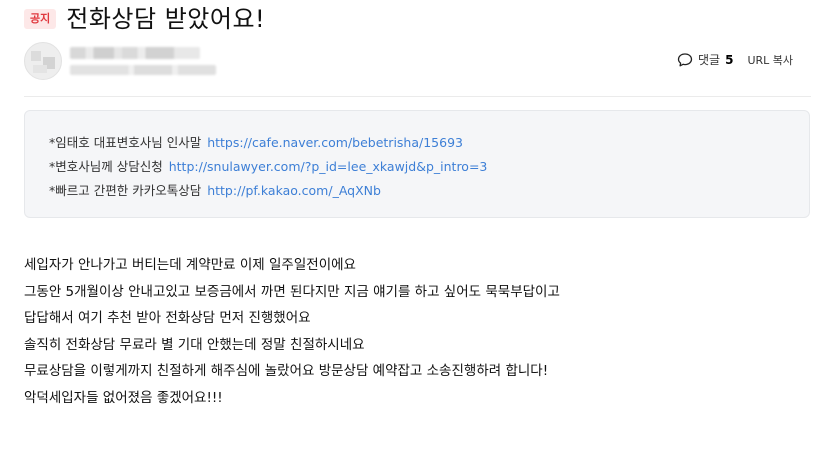  Describe the element at coordinates (335, 142) in the screenshot. I see `info-link: https://cafe.naver.com/bebetrisha/15693` at that location.